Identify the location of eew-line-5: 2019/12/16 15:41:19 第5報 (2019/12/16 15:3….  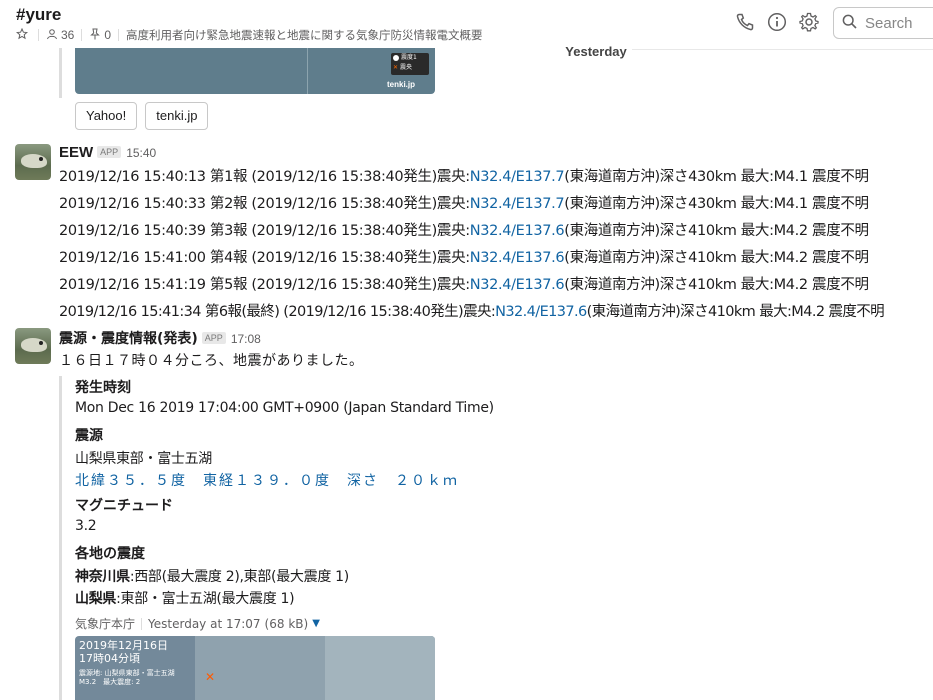
(464, 285).